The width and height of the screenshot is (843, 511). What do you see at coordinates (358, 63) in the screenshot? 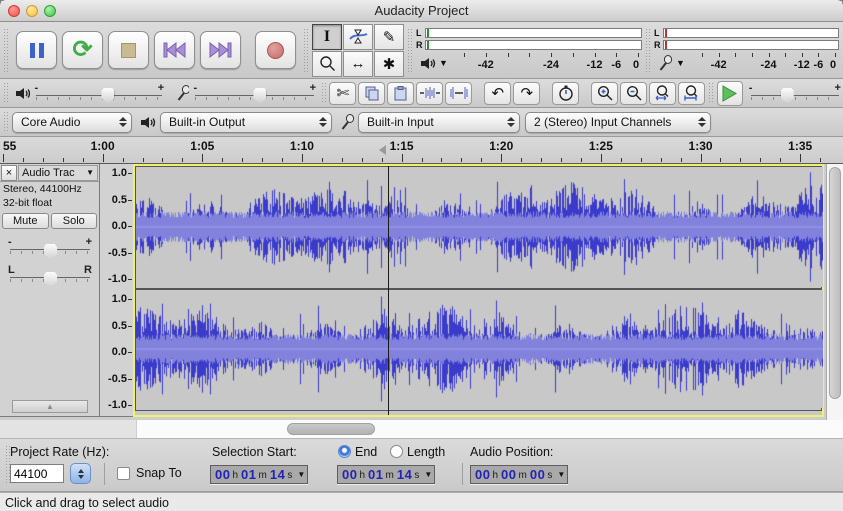
I see `time-shift-tool-button: ↔` at bounding box center [358, 63].